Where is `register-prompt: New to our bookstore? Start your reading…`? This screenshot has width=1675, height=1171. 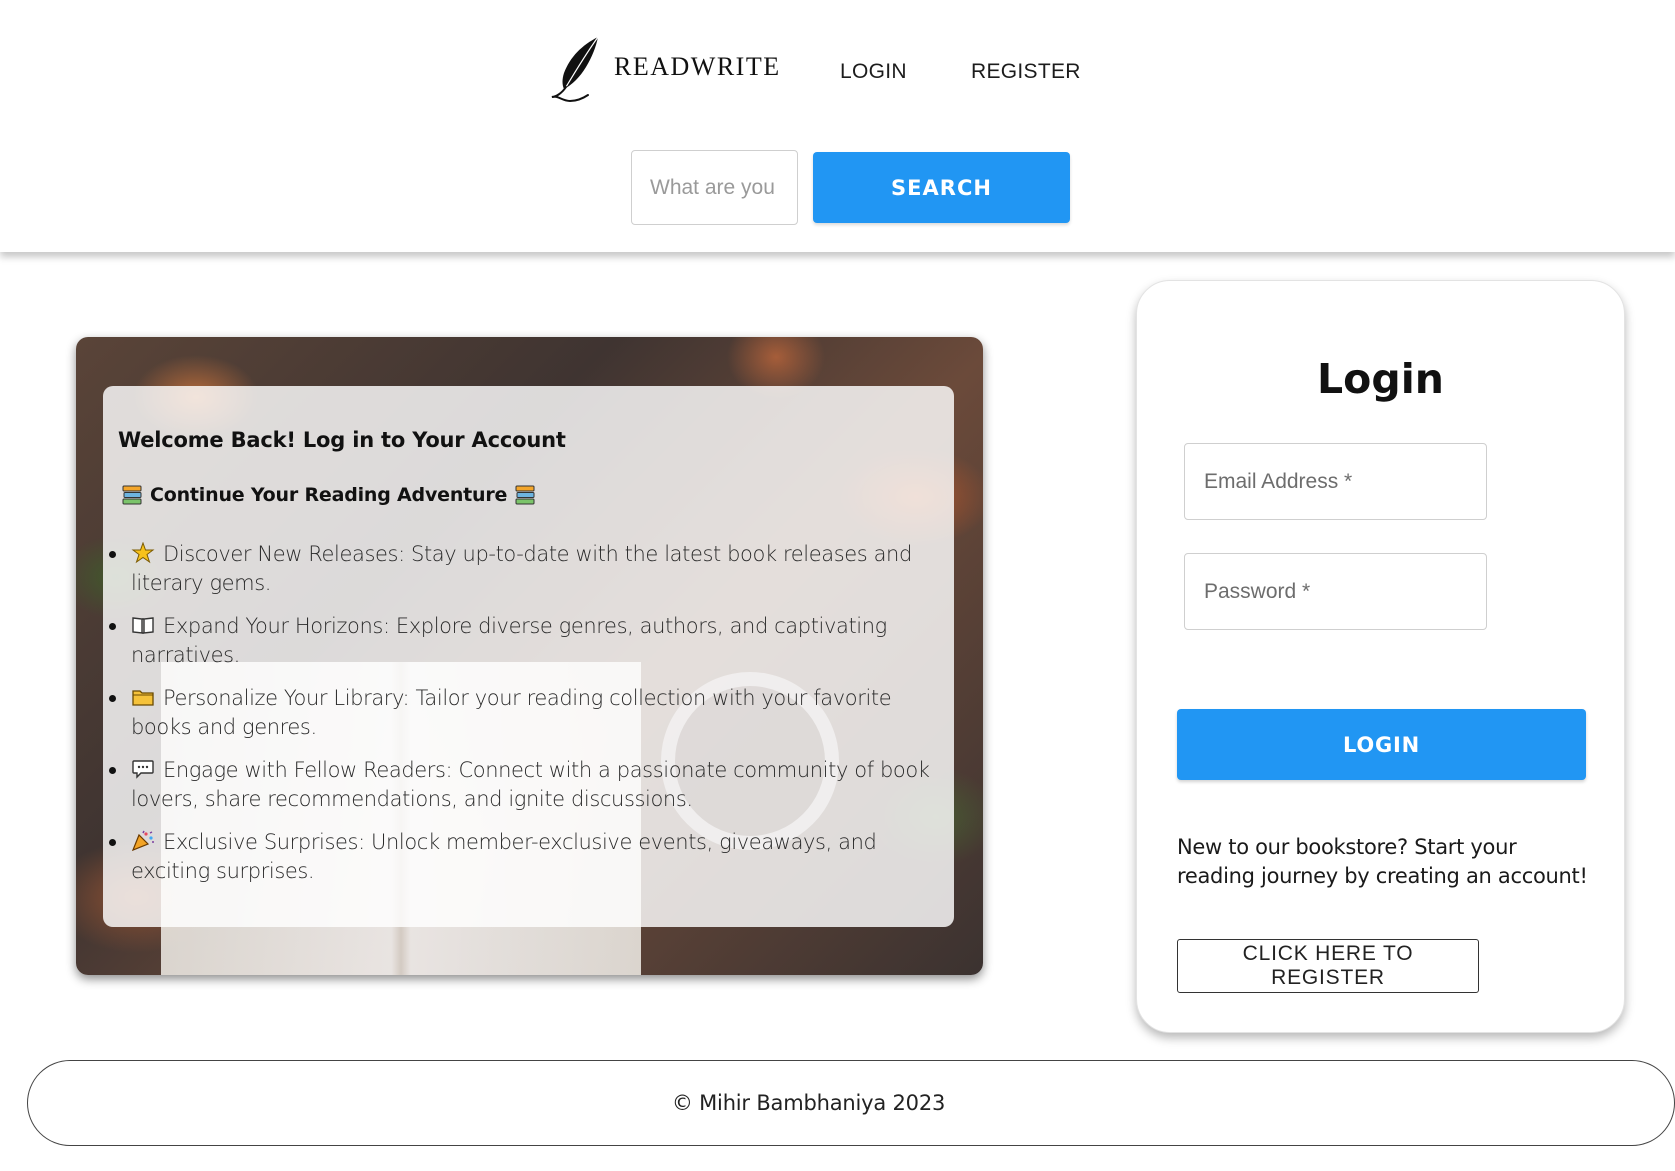
register-prompt: New to our bookstore? Start your reading… is located at coordinates (1382, 861).